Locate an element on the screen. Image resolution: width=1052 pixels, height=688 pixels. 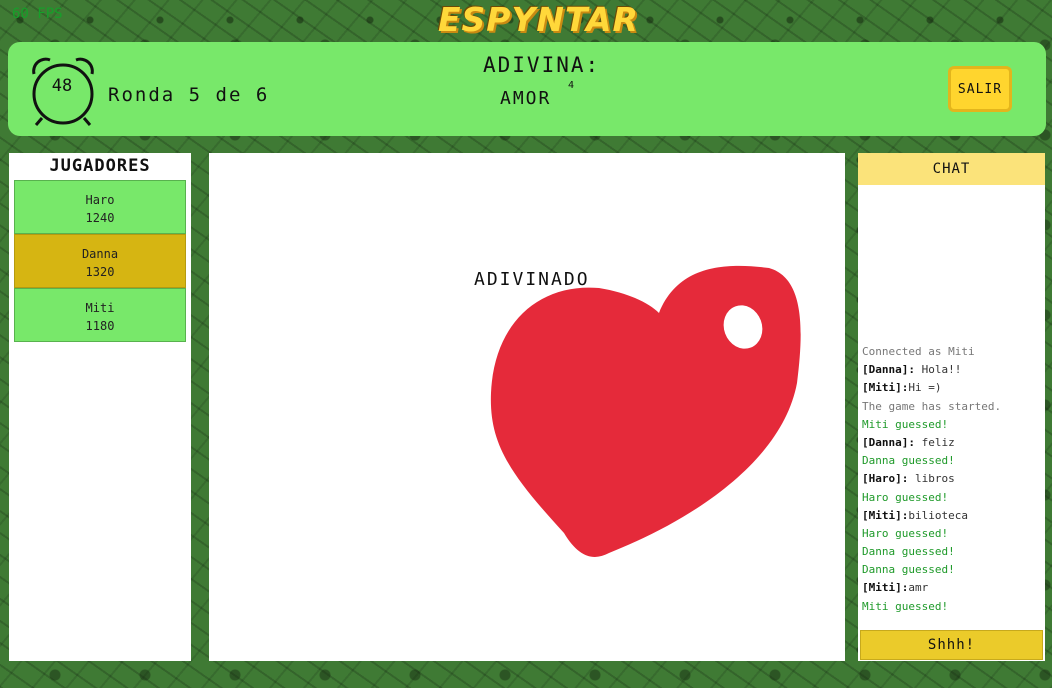
player-name: Haro is located at coordinates (100, 200).